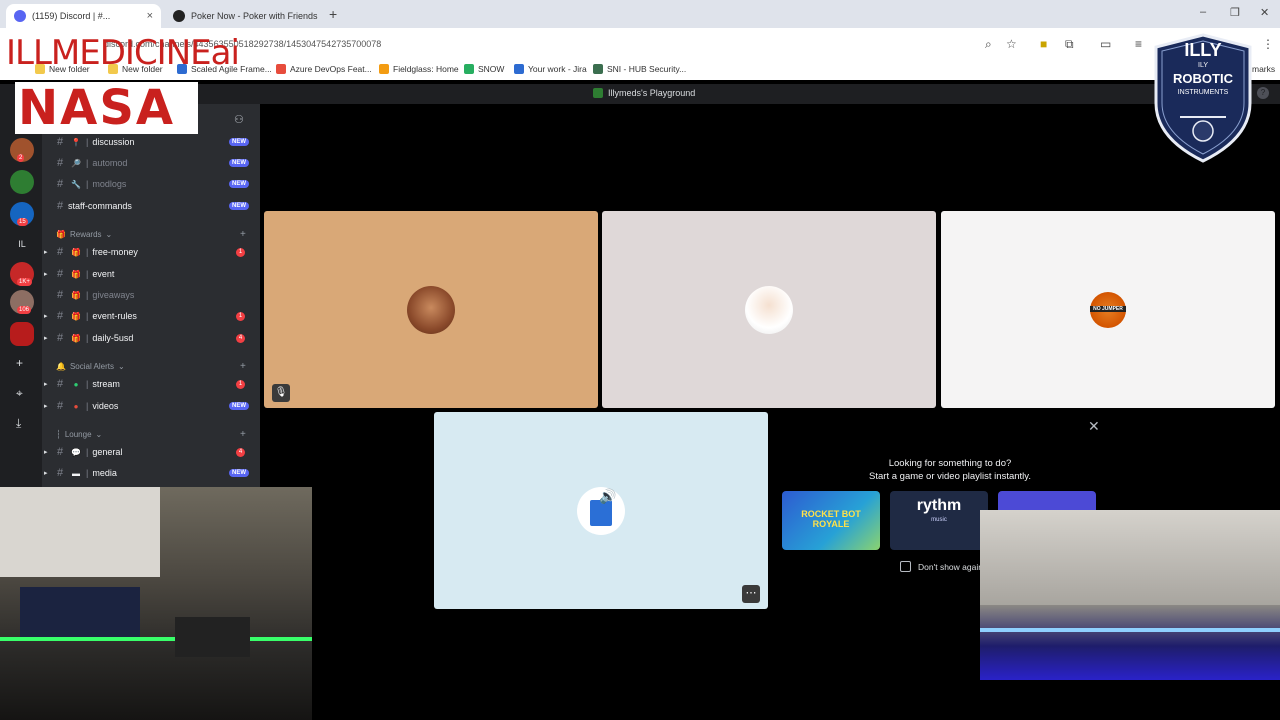  Describe the element at coordinates (608, 496) in the screenshot. I see `speaker-icon: 🔊` at that location.